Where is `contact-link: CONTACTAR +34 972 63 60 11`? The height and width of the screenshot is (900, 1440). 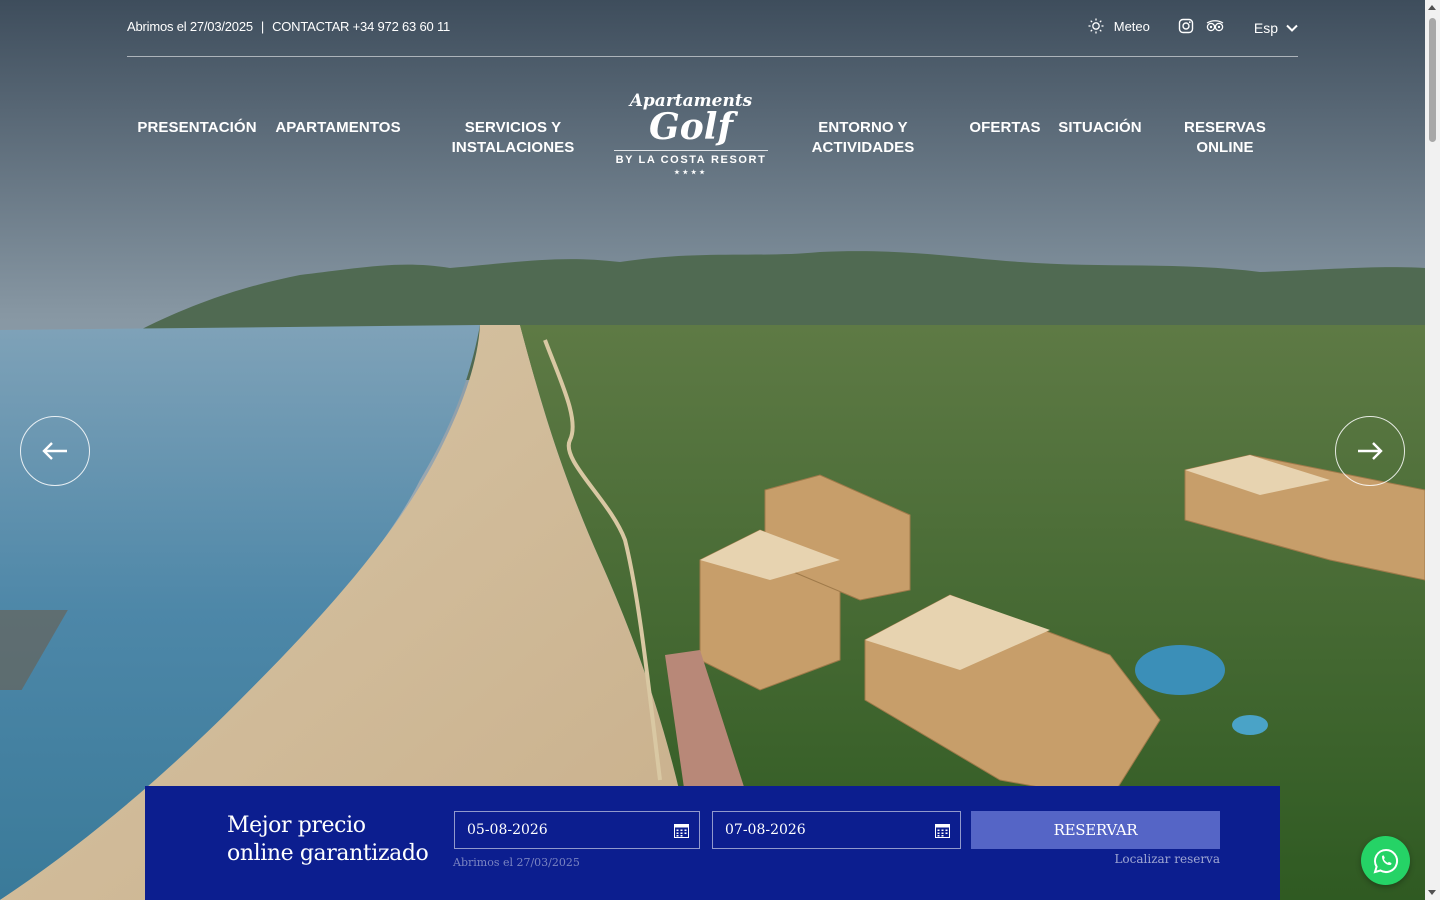 contact-link: CONTACTAR +34 972 63 60 11 is located at coordinates (361, 26).